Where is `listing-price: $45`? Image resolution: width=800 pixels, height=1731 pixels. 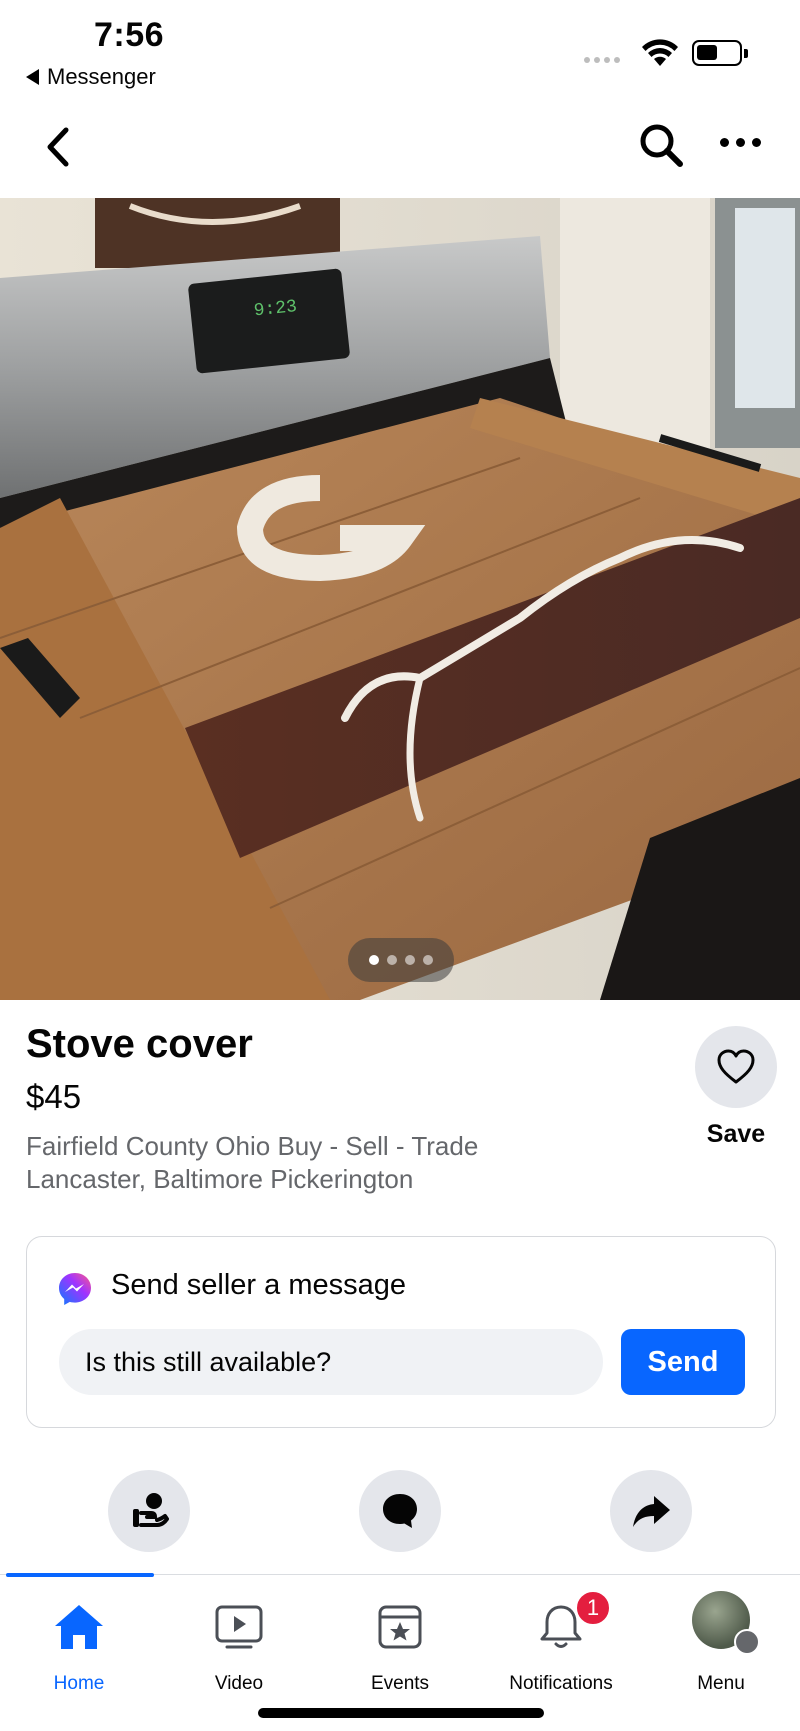 listing-price: $45 is located at coordinates (54, 1096).